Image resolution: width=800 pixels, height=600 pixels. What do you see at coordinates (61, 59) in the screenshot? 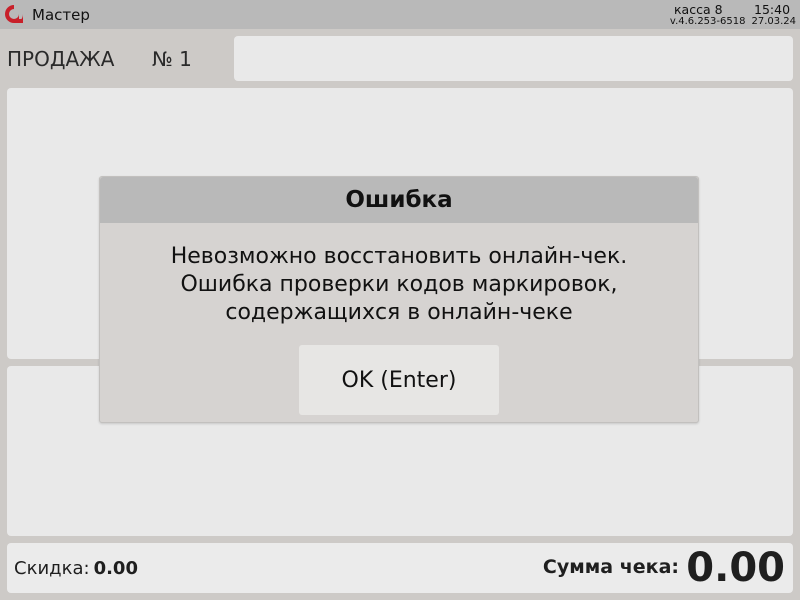
I see `sale-title: ПРОДАЖА` at bounding box center [61, 59].